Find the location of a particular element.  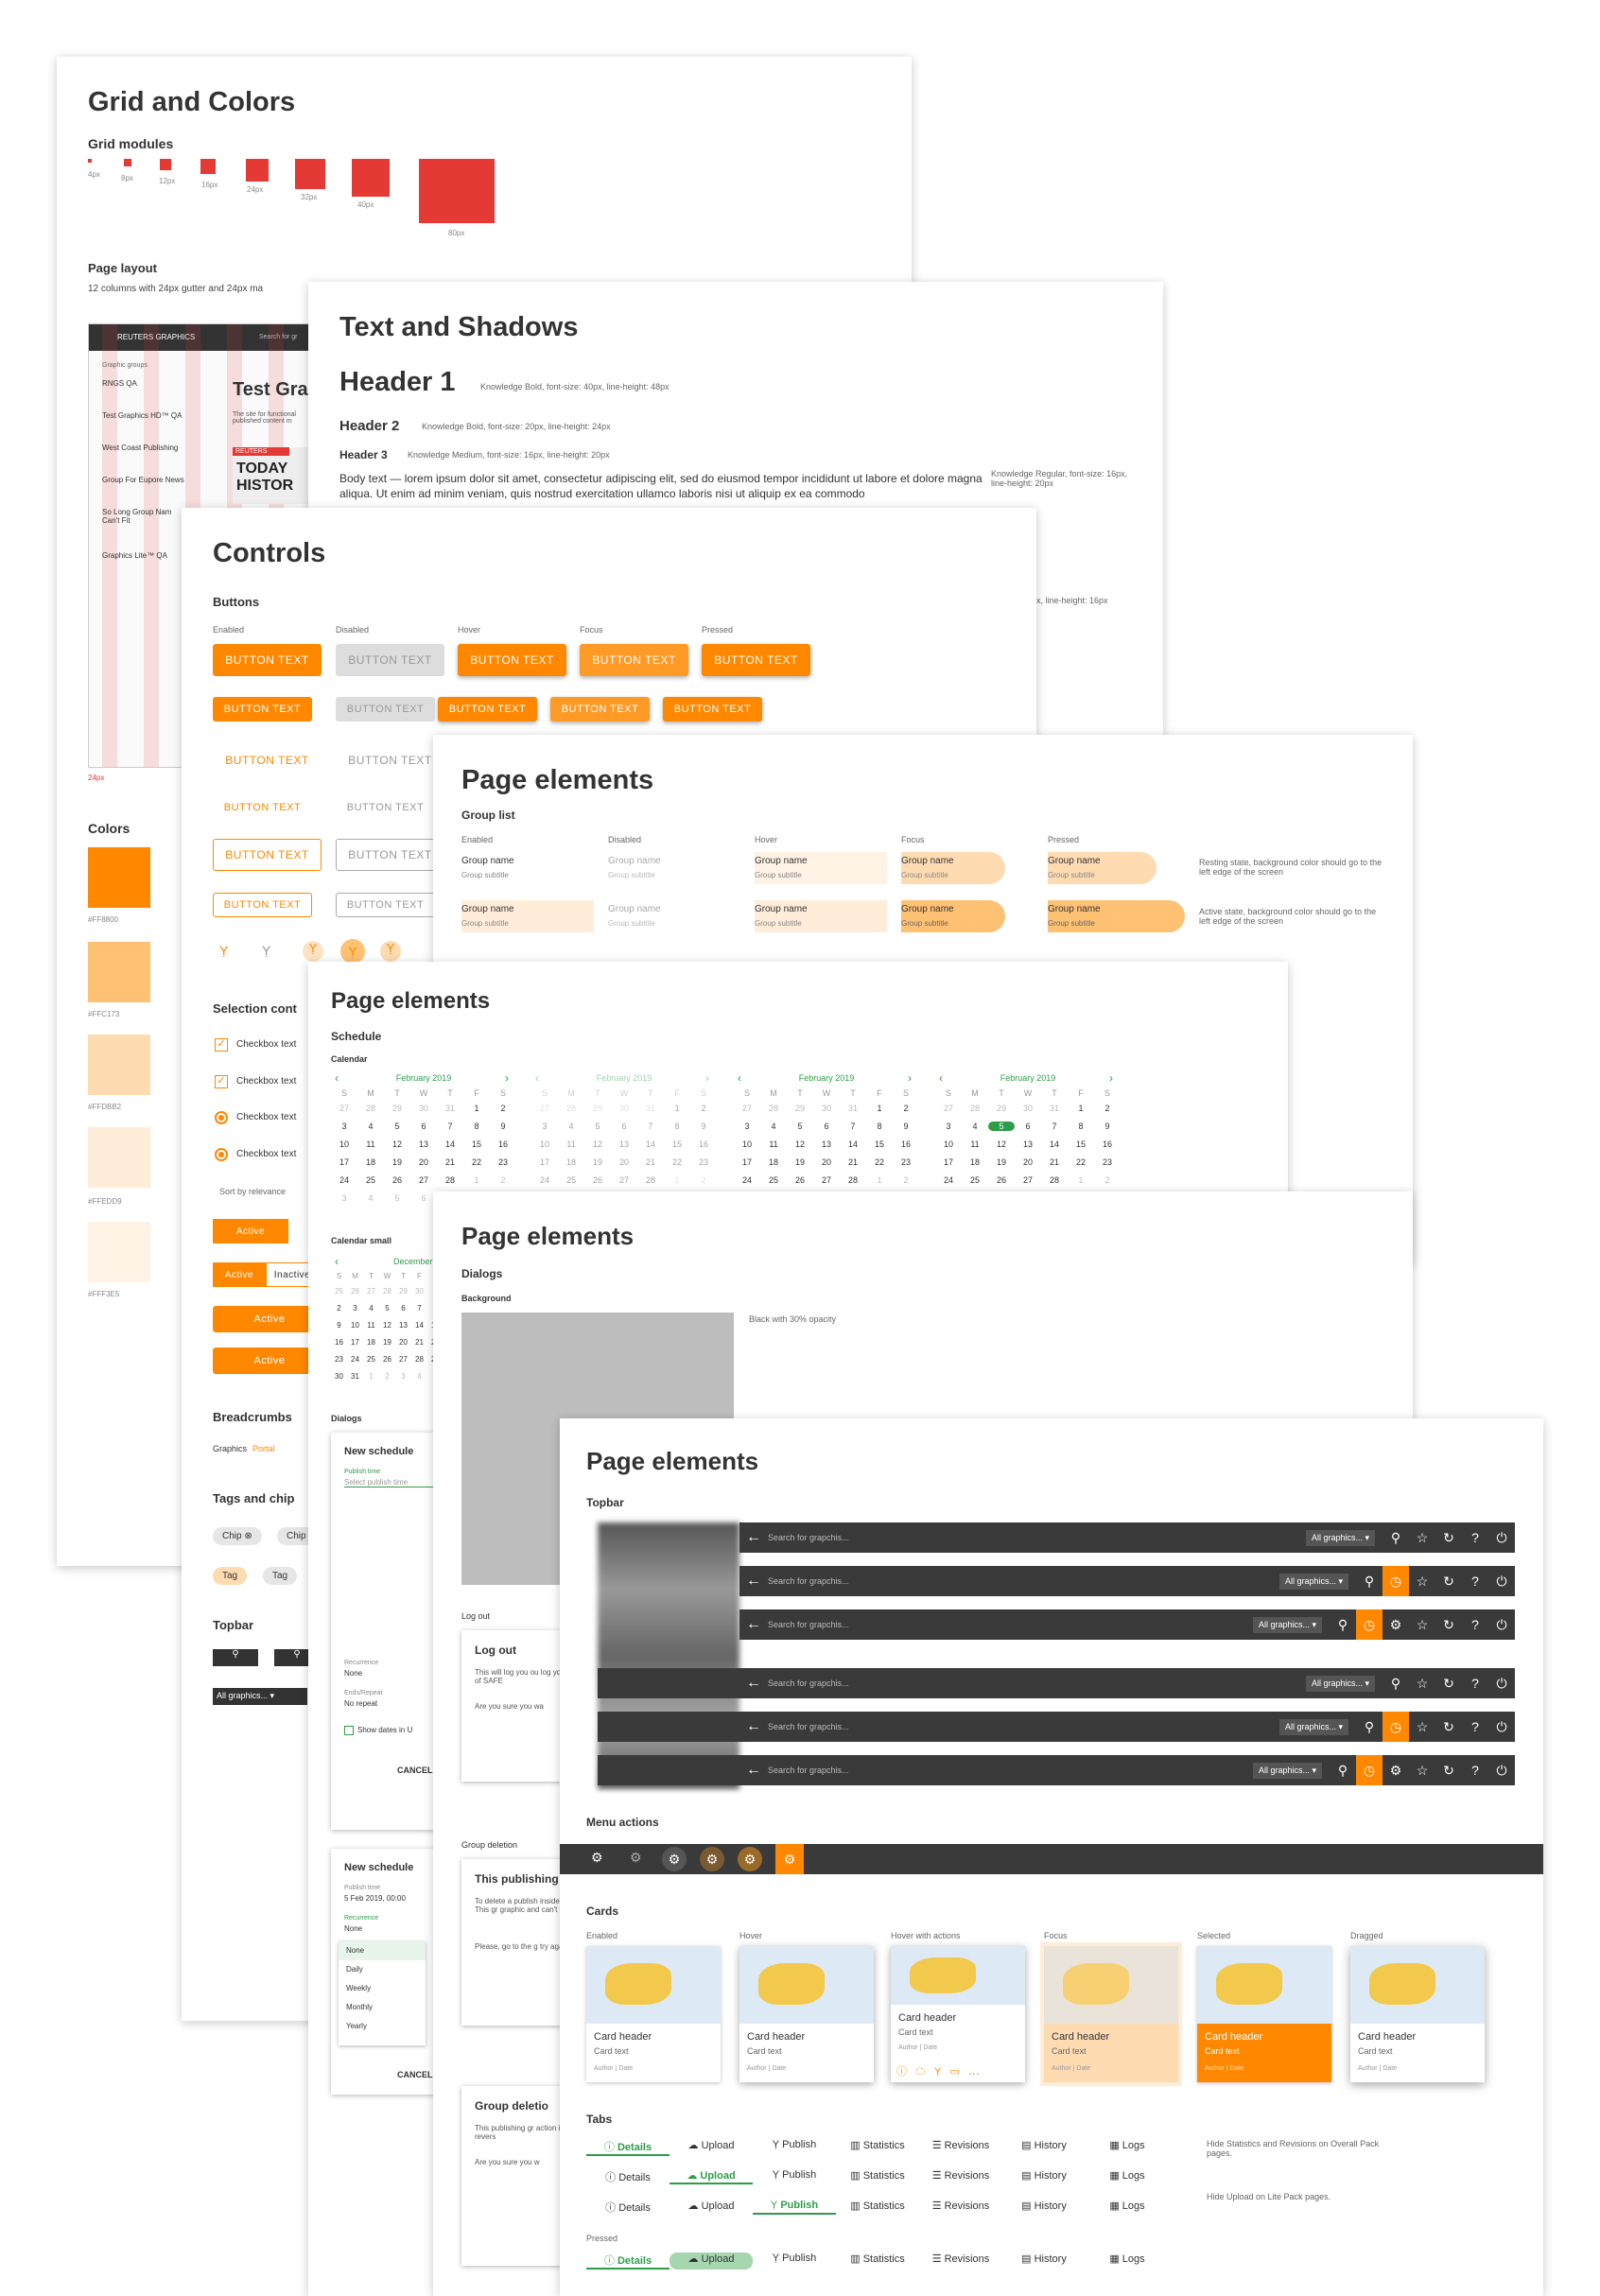

chip: Chip ⊗ is located at coordinates (238, 1536).